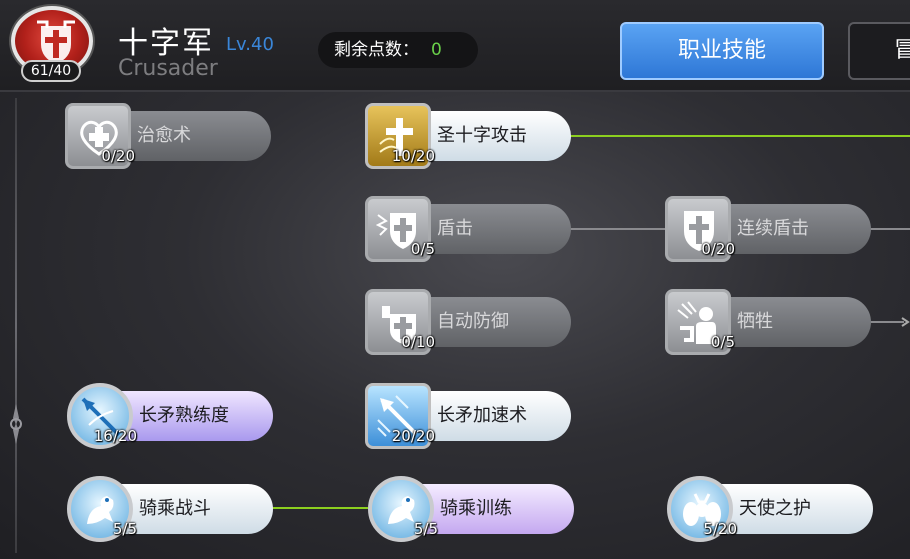  What do you see at coordinates (168, 136) in the screenshot?
I see `skill-heal: 治愈术 0/20` at bounding box center [168, 136].